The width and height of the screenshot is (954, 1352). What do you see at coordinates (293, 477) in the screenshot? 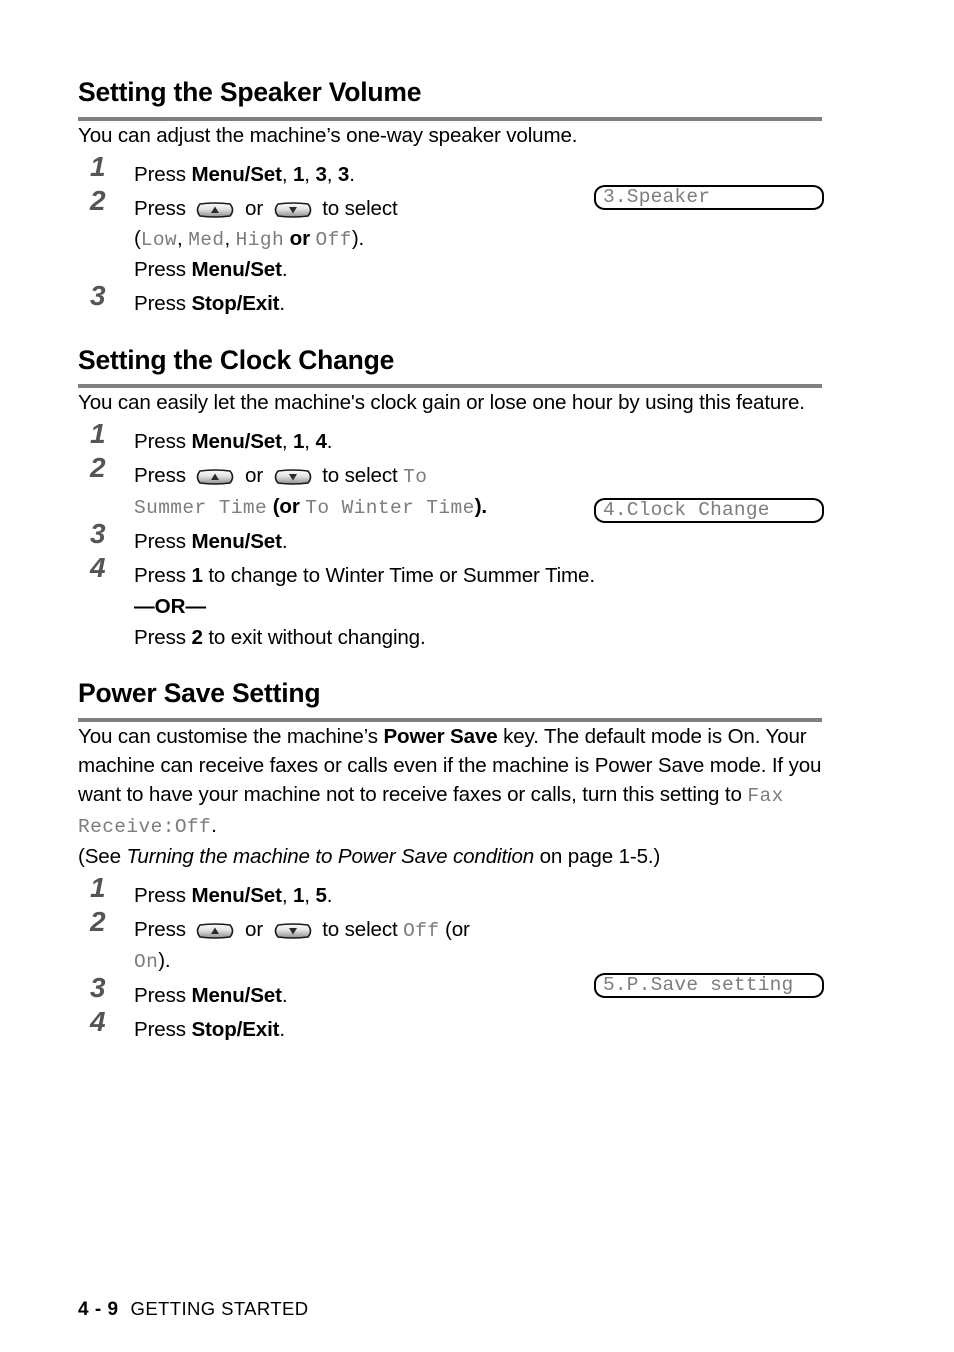
I see `arrow-down-key-icon` at bounding box center [293, 477].